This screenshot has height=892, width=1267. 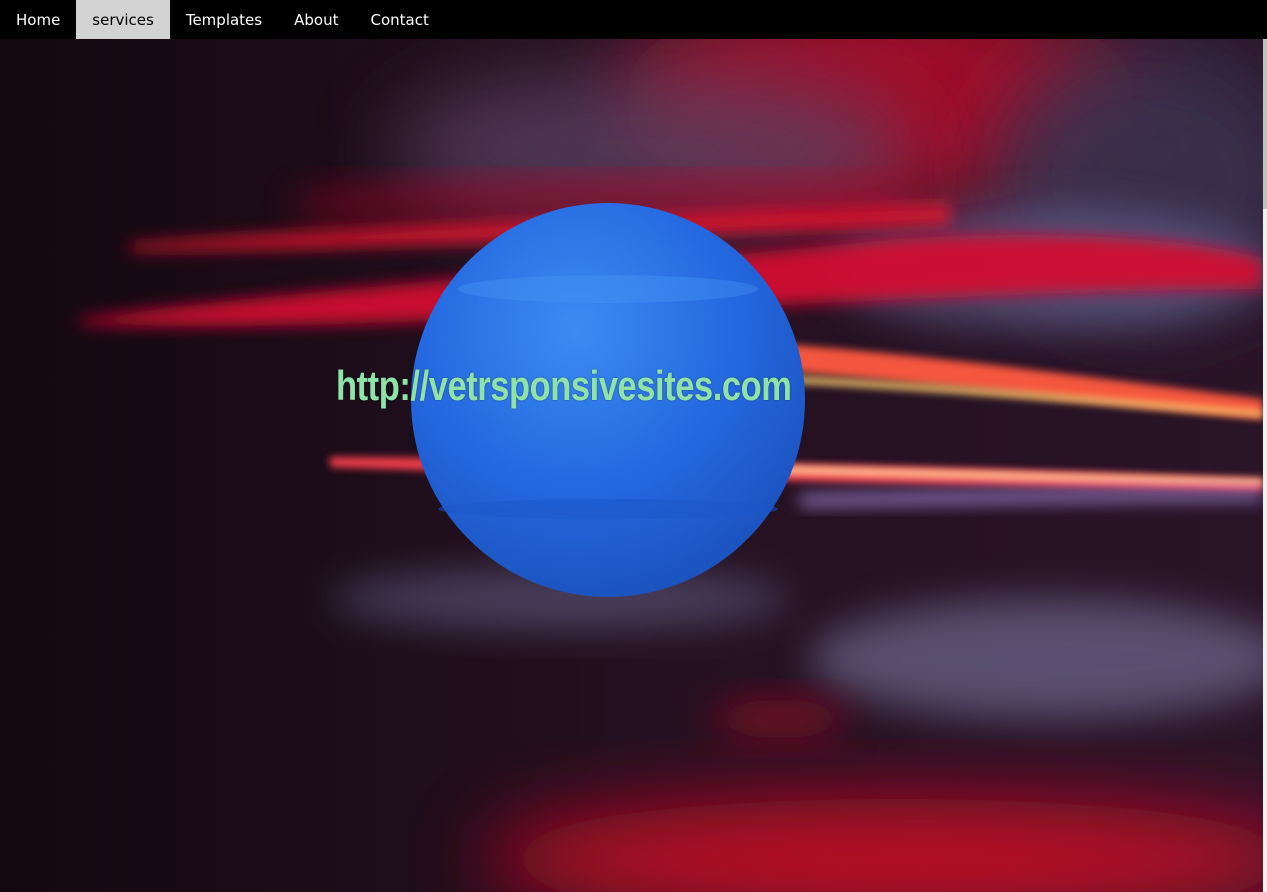 I want to click on nav-home: Home, so click(x=38, y=19).